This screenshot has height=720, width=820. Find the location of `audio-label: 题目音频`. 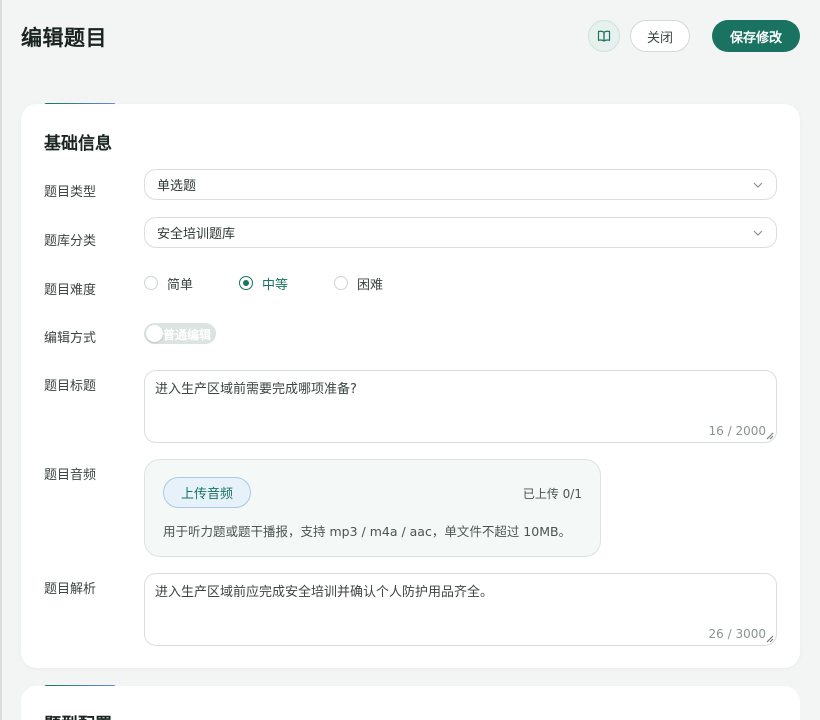

audio-label: 题目音频 is located at coordinates (70, 475).